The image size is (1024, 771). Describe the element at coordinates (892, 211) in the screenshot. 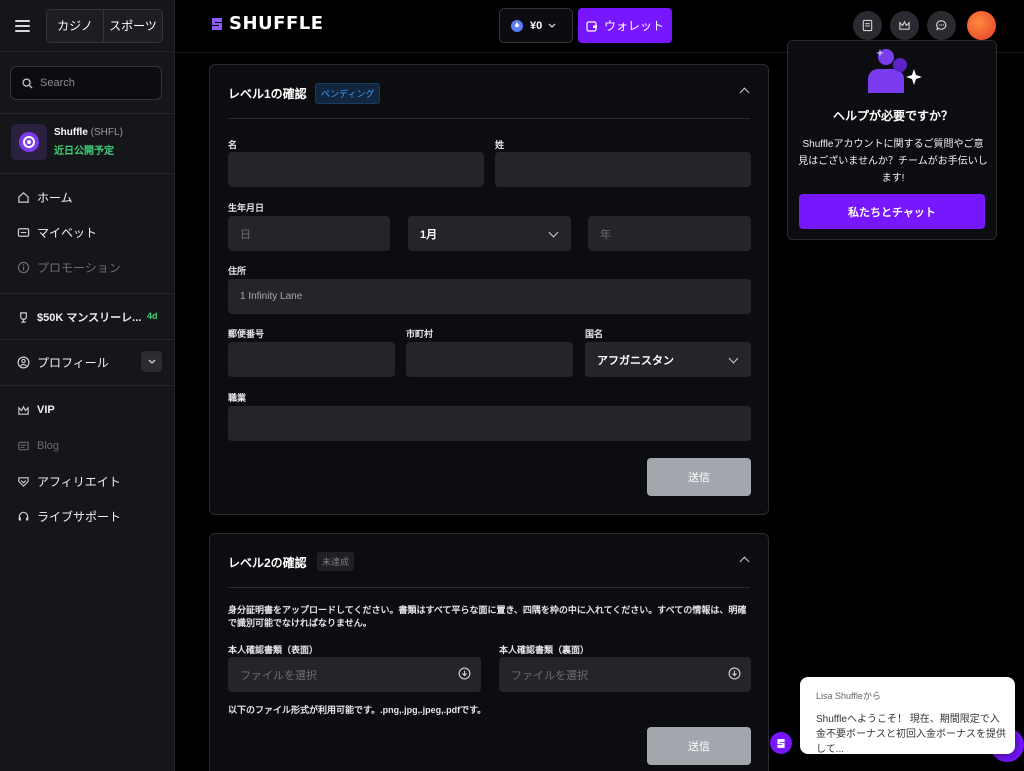

I see `chat-with-us-button: 私たちとチャット` at that location.